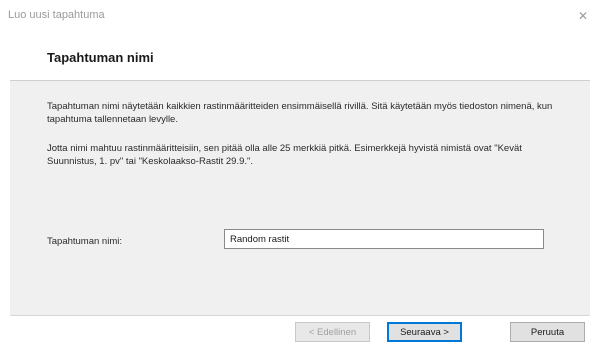  Describe the element at coordinates (547, 332) in the screenshot. I see `cancel-button: Peruuta` at that location.